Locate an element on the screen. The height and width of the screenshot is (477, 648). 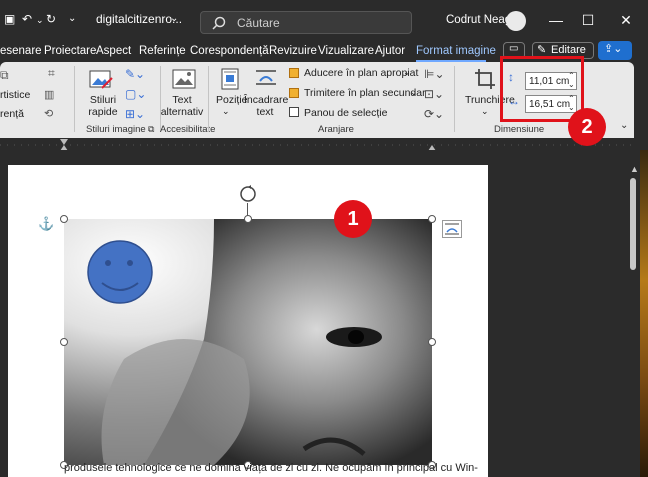
rotate-handle-icon is located at coordinates (248, 194).